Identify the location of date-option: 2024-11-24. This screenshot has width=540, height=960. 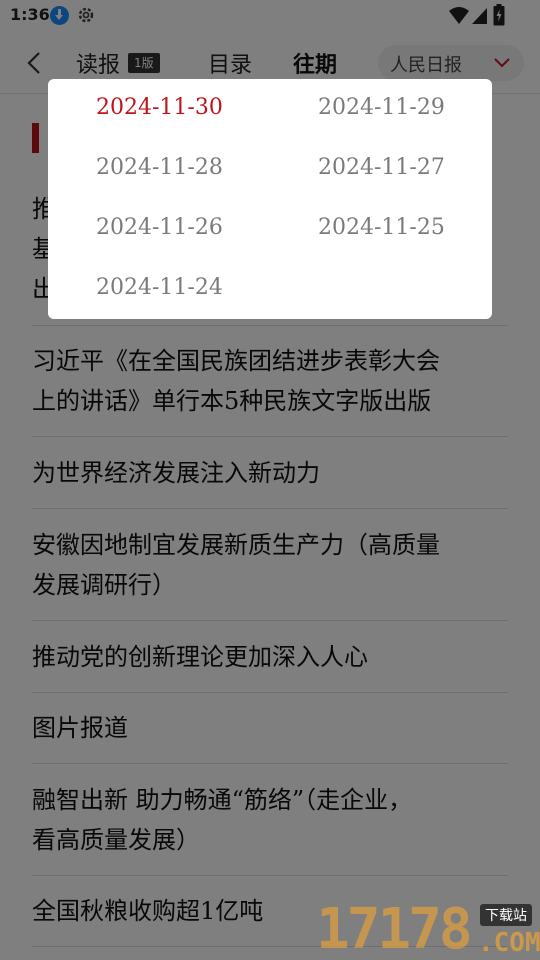
(159, 287).